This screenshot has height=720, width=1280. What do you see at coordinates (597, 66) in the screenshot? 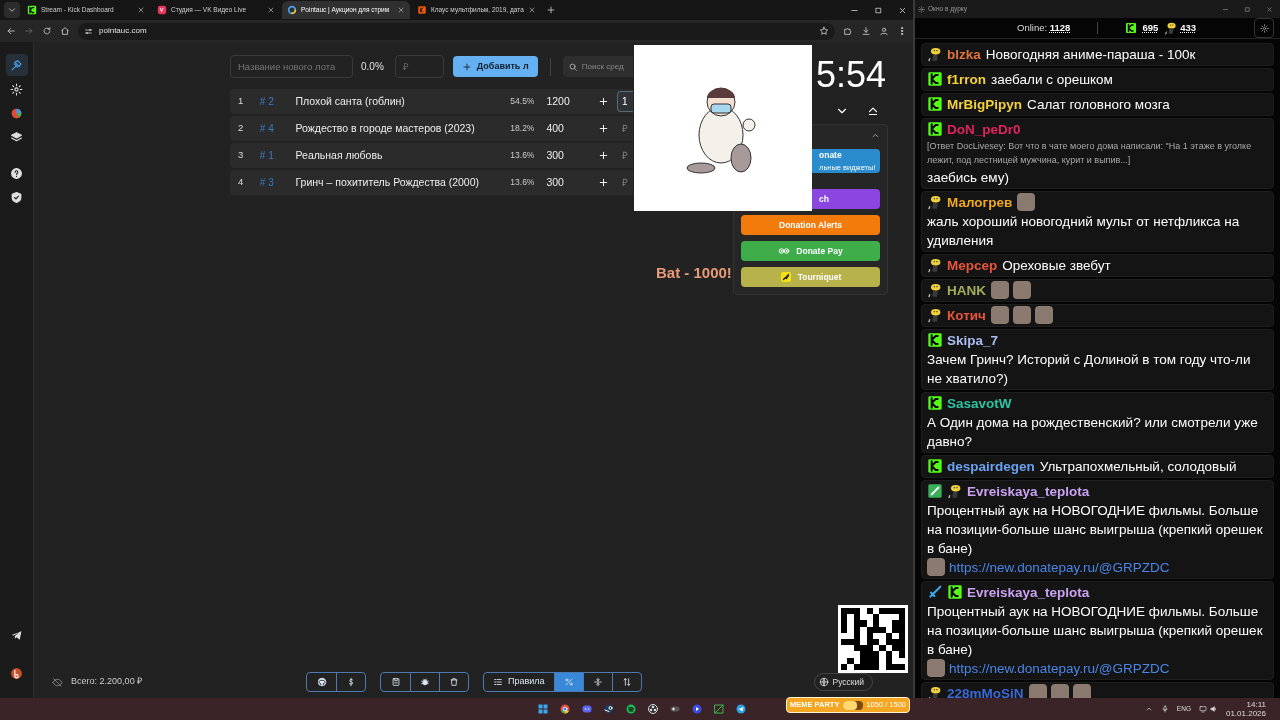
I see `search-field: Поиск сред` at bounding box center [597, 66].